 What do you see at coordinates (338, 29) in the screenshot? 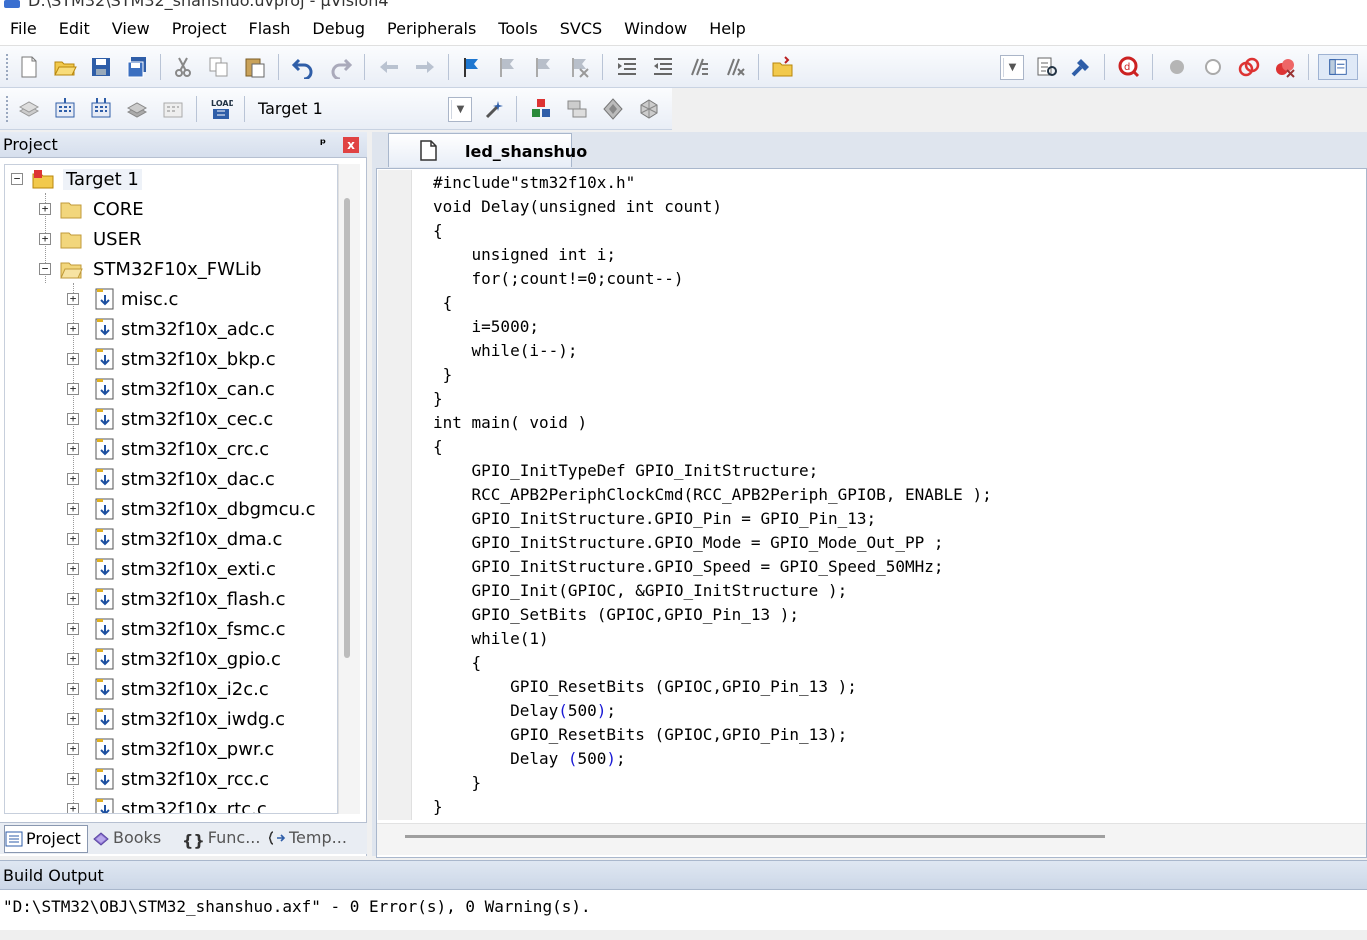
I see `menu-debug: Debug` at bounding box center [338, 29].